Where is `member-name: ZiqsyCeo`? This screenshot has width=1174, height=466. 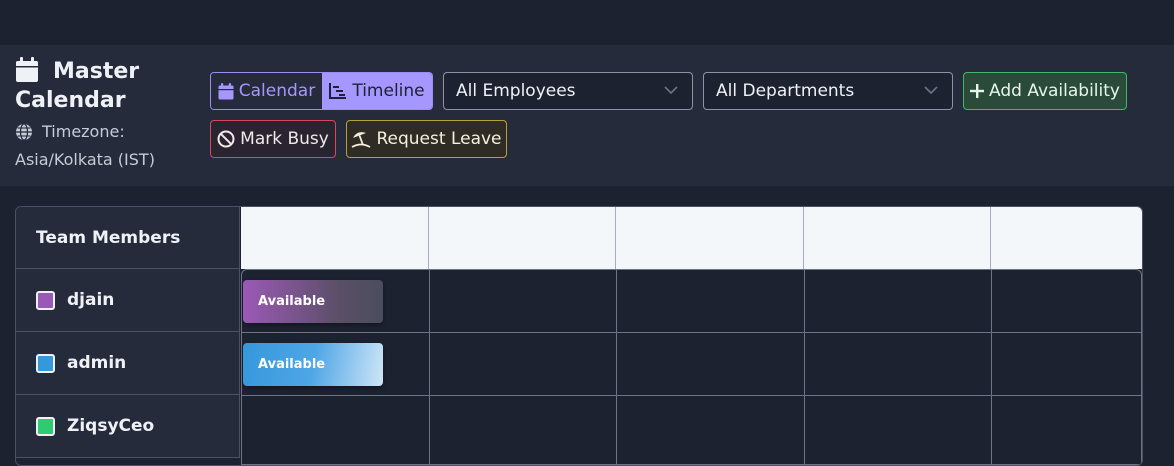
member-name: ZiqsyCeo is located at coordinates (111, 426).